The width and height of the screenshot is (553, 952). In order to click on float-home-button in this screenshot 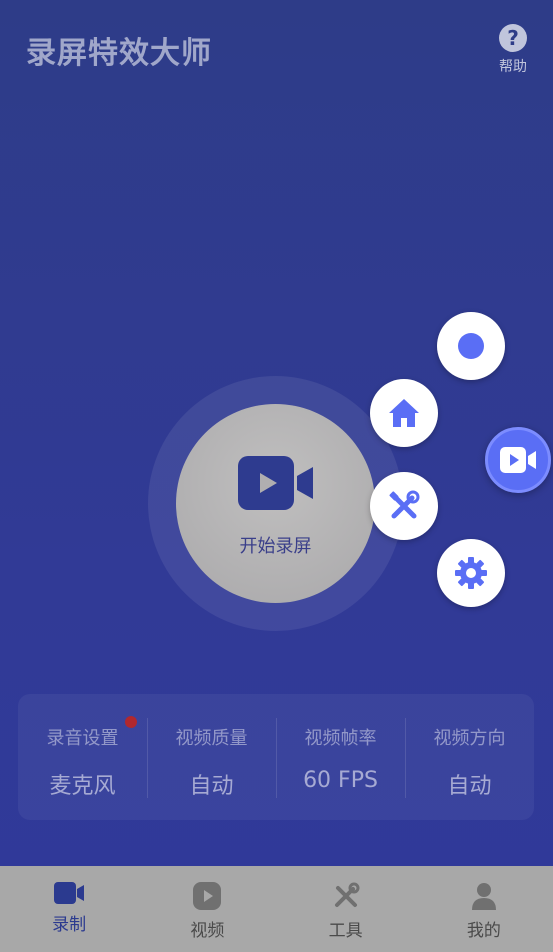, I will do `click(404, 413)`.